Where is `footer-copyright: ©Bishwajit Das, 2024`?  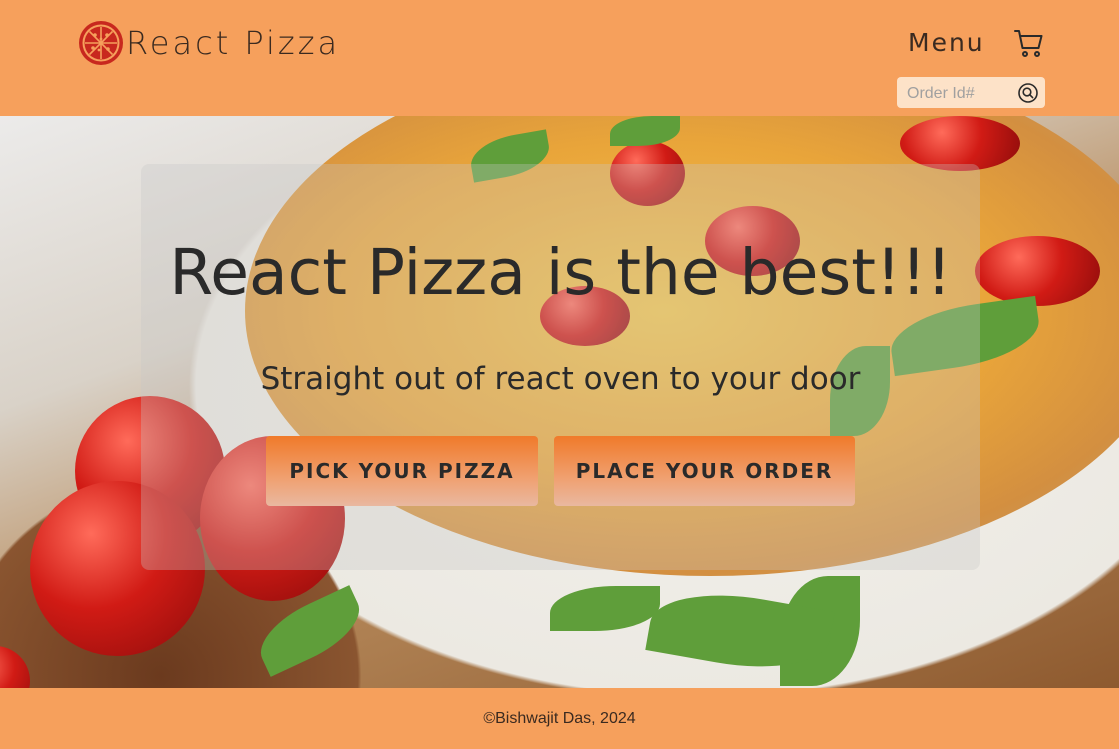 footer-copyright: ©Bishwajit Das, 2024 is located at coordinates (559, 718).